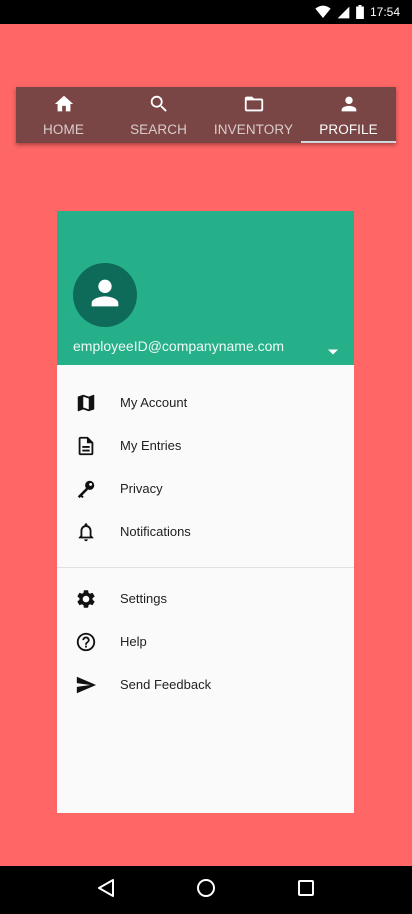 The width and height of the screenshot is (412, 914). I want to click on menu-divider, so click(205, 567).